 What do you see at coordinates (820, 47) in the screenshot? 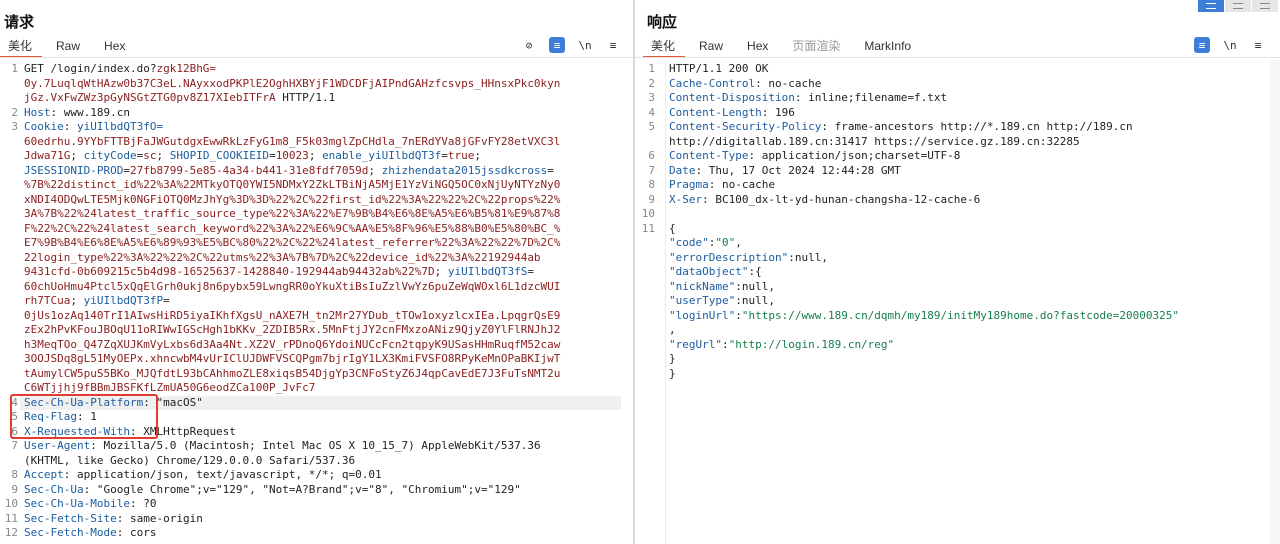
I see `response-tab-render: 页面渲染` at bounding box center [820, 47].